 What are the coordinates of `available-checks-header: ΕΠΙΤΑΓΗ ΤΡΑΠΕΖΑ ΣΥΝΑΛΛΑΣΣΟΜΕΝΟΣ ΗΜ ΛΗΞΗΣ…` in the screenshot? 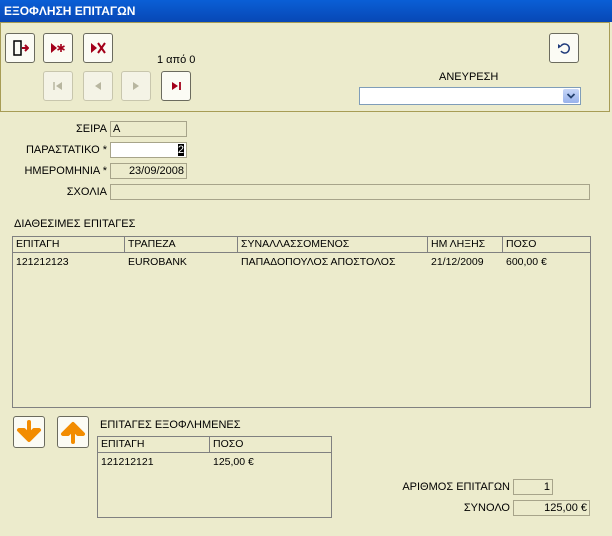 It's located at (301, 245).